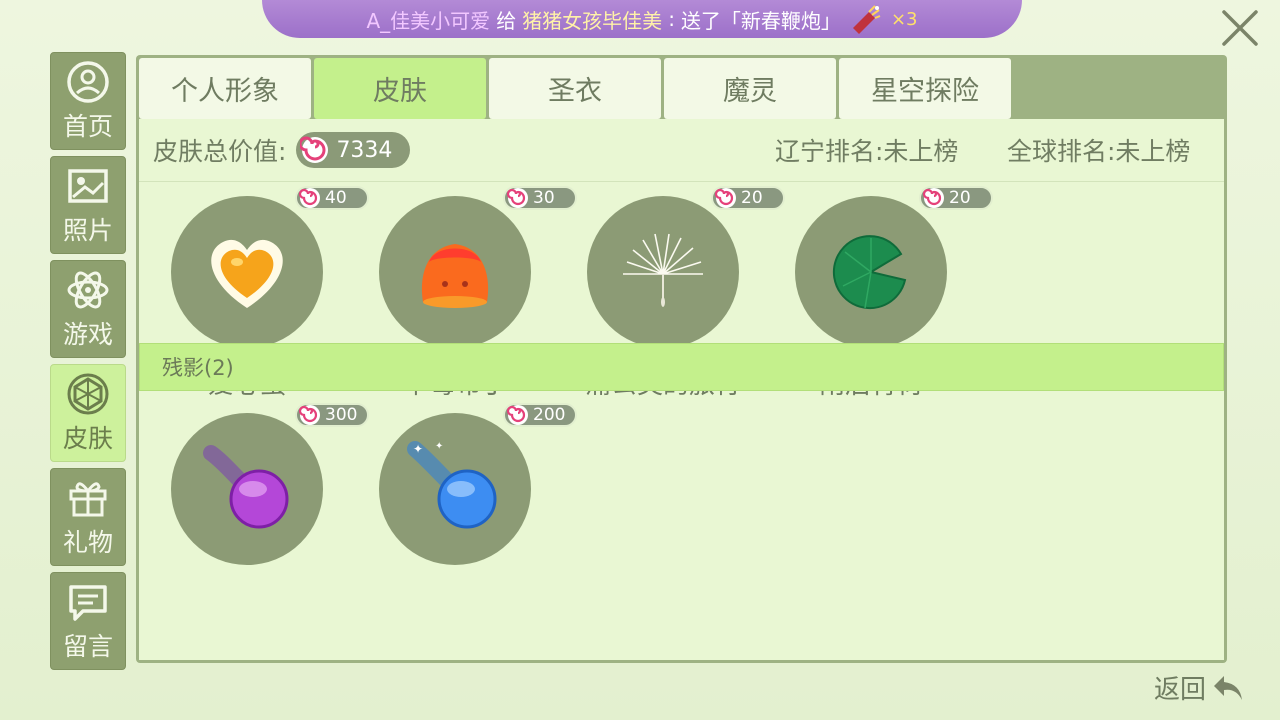 This screenshot has width=1280, height=720. What do you see at coordinates (904, 19) in the screenshot?
I see `marquee-count: ×3` at bounding box center [904, 19].